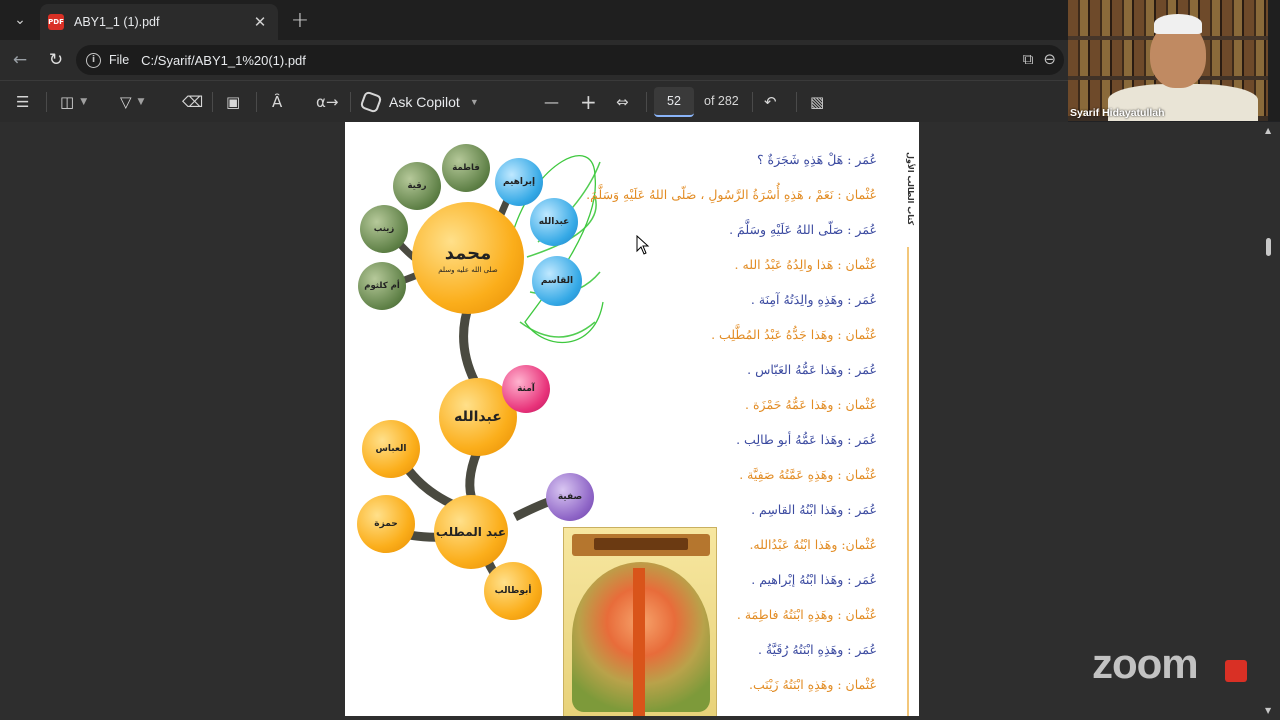  What do you see at coordinates (300, 20) in the screenshot?
I see `new-tab-plus-icon: +` at bounding box center [300, 20].